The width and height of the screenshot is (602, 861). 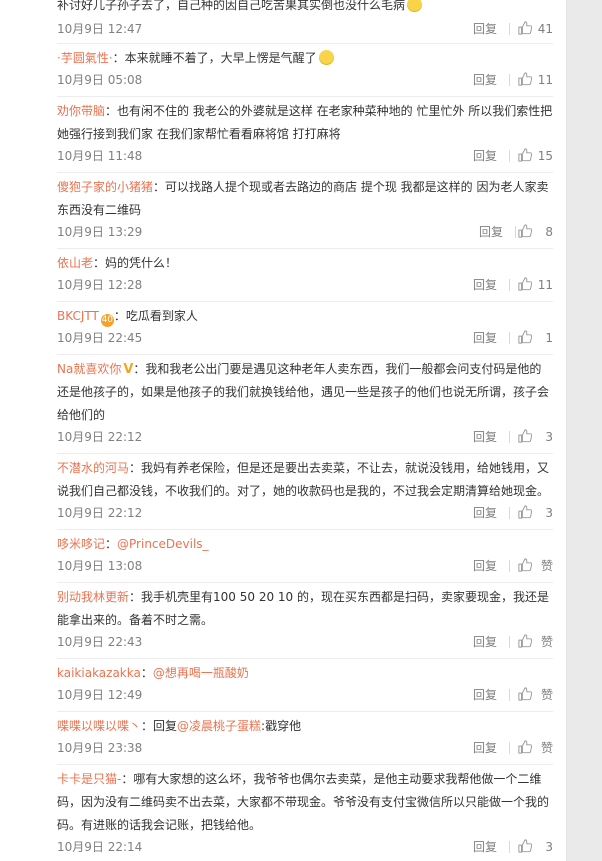 I want to click on comment-text: 补讨好儿子孙子去了，自己种的因自己吃苦果其实倒也没什么毛病, so click(x=305, y=8).